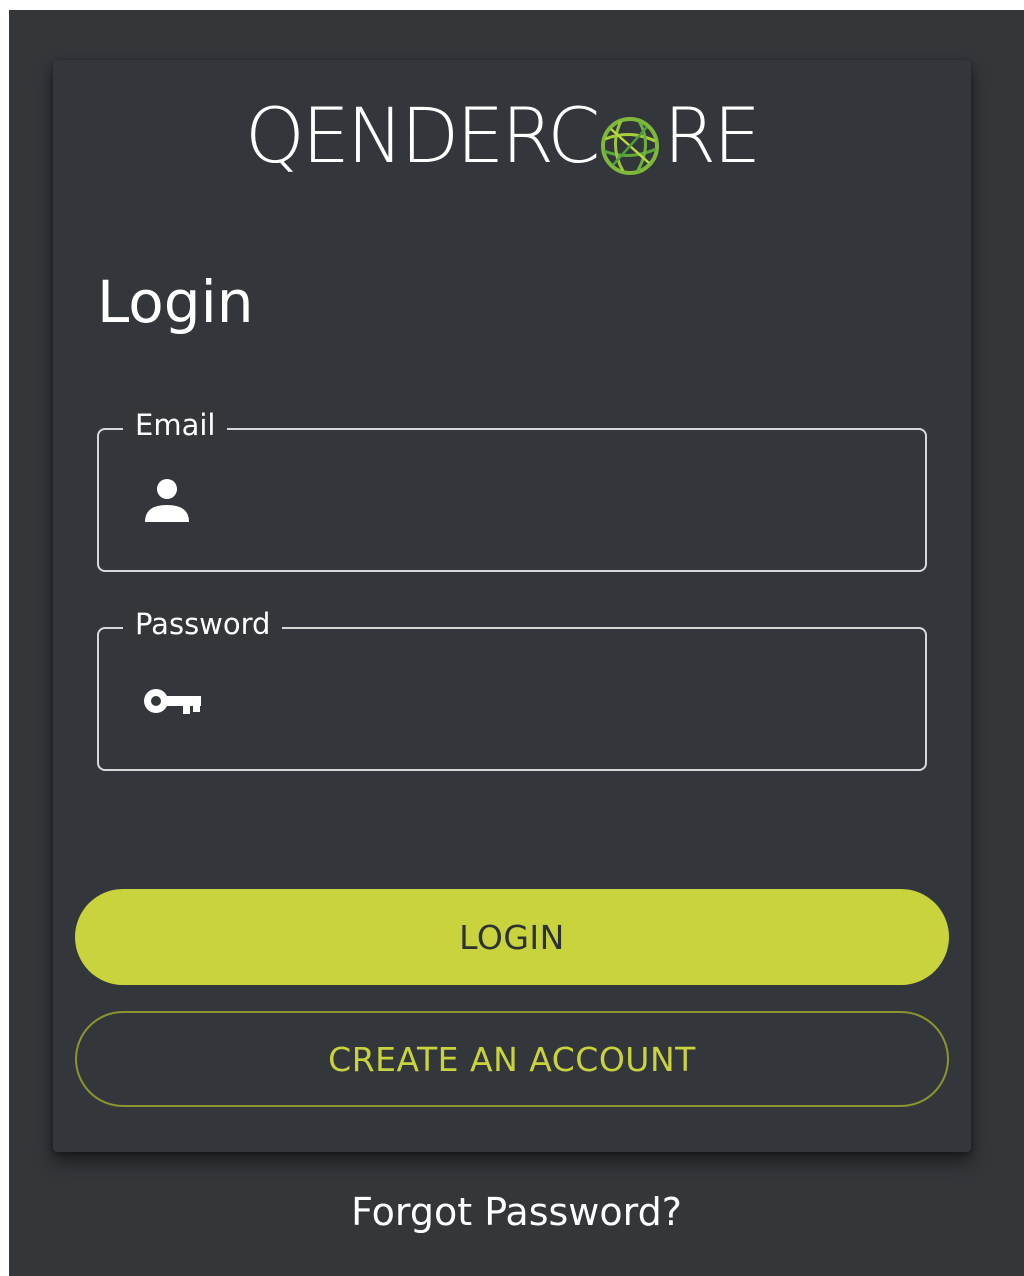 The image size is (1024, 1276). Describe the element at coordinates (512, 937) in the screenshot. I see `login-button: LOGIN` at that location.